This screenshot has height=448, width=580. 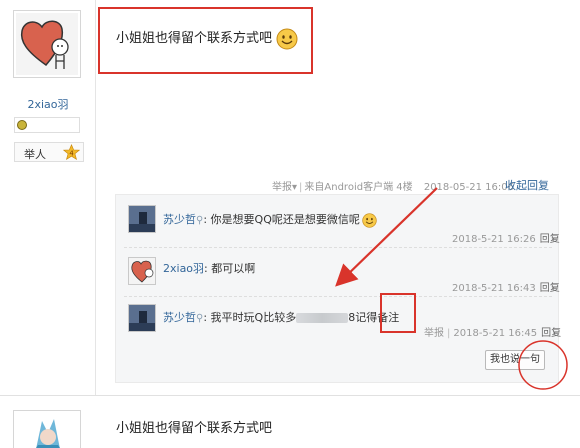 I want to click on add-reply-button: 我也说一句, so click(x=515, y=360).